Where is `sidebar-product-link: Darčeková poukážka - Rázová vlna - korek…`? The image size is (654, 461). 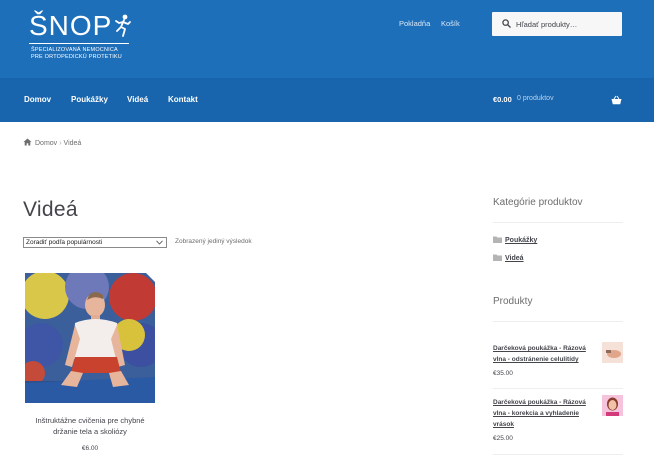 sidebar-product-link: Darčeková poukážka - Rázová vlna - korek… is located at coordinates (545, 413).